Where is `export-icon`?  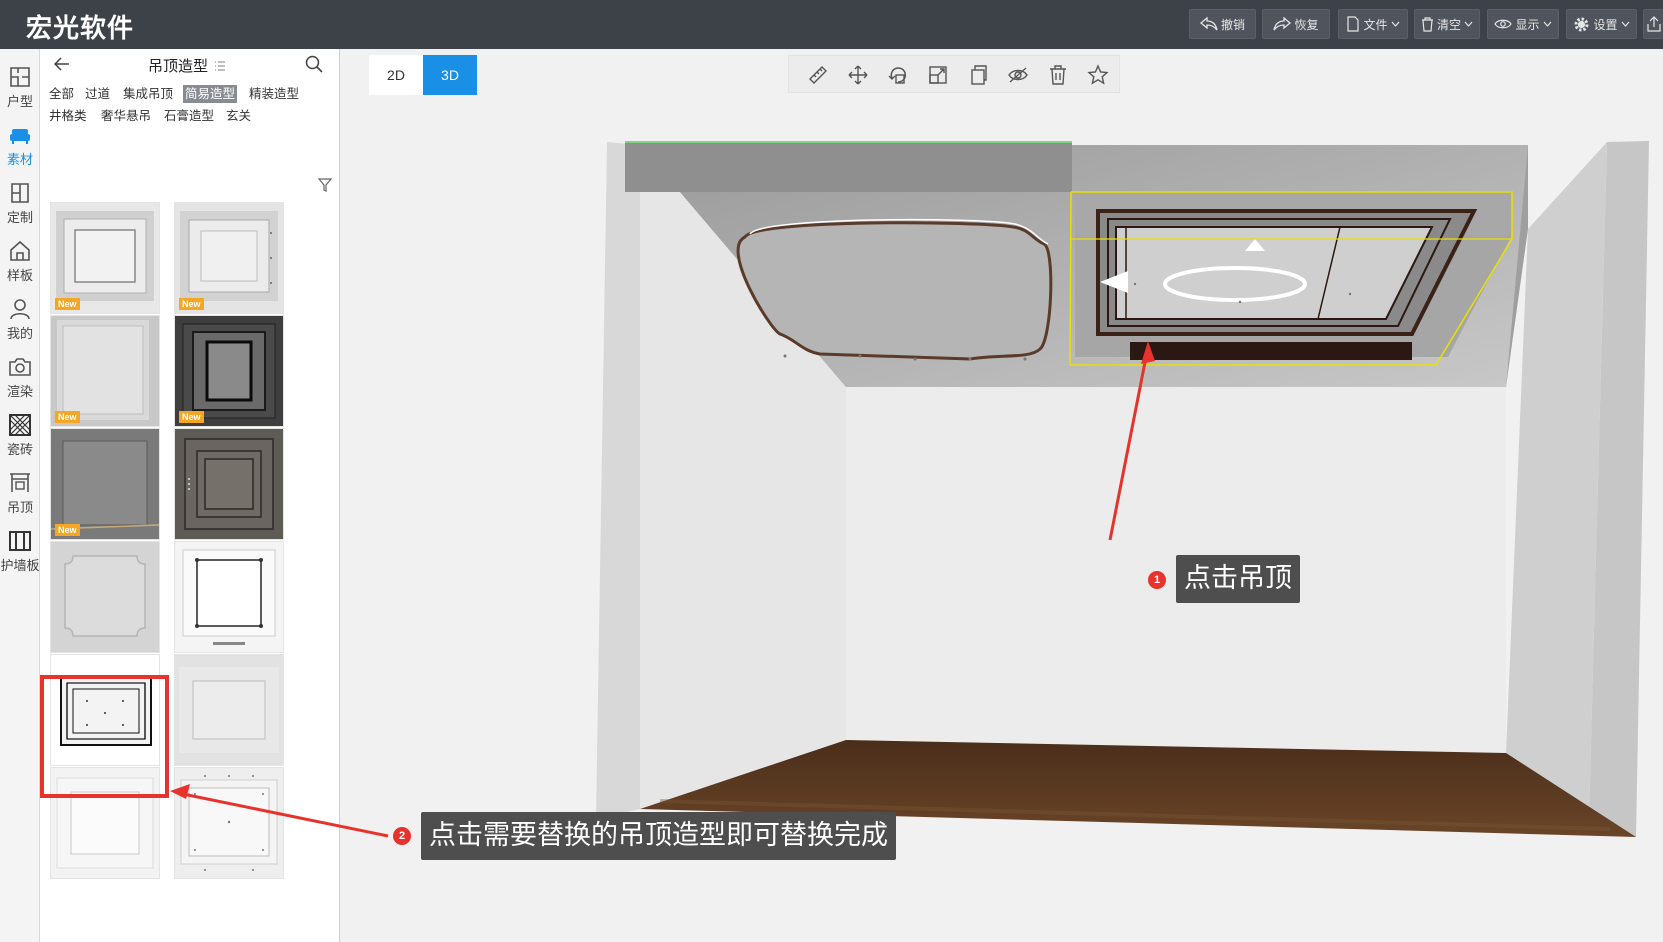 export-icon is located at coordinates (1653, 24).